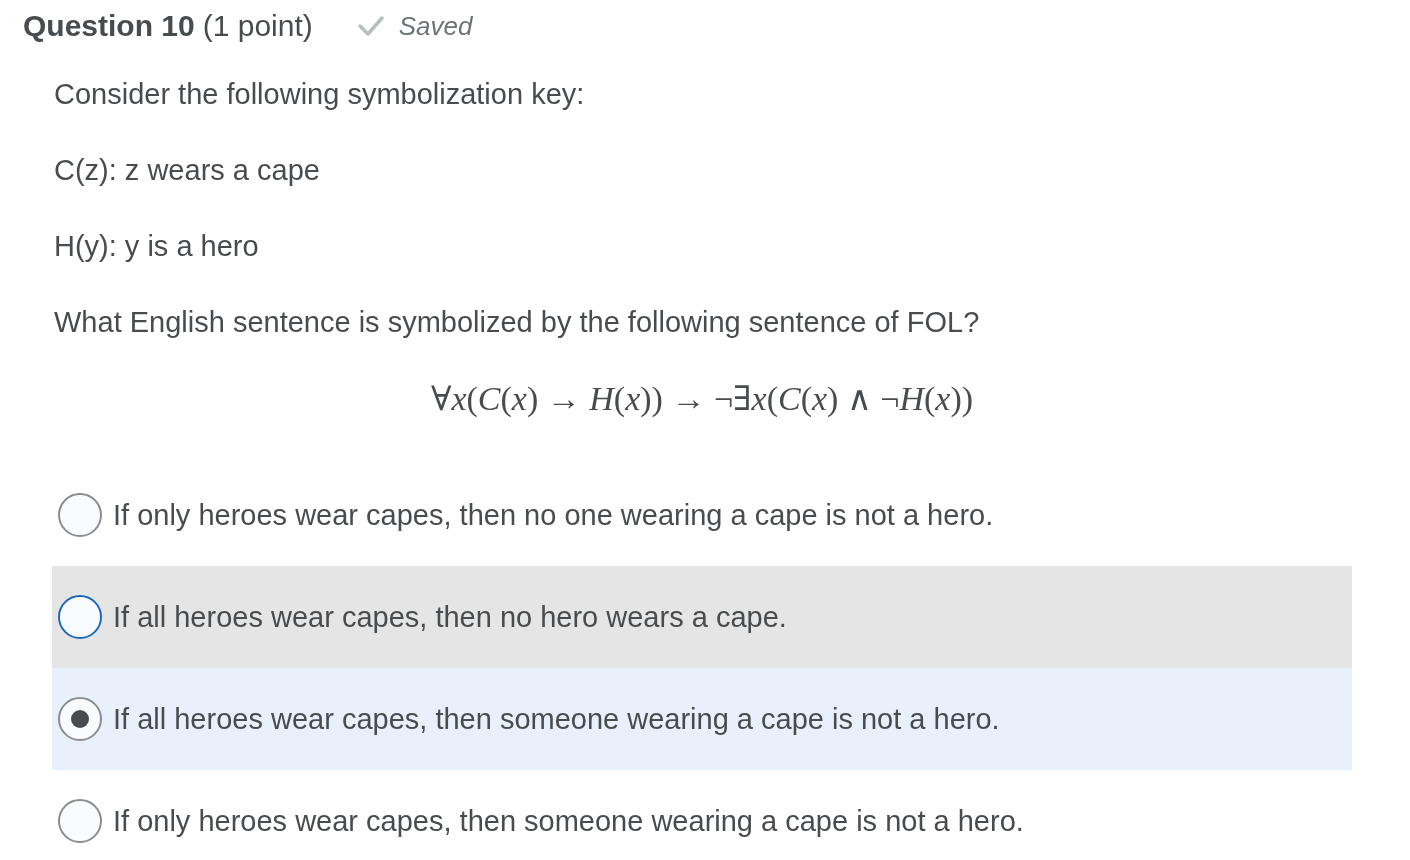 This screenshot has width=1410, height=860. I want to click on question-text: Consider the following symbolization key:, so click(319, 94).